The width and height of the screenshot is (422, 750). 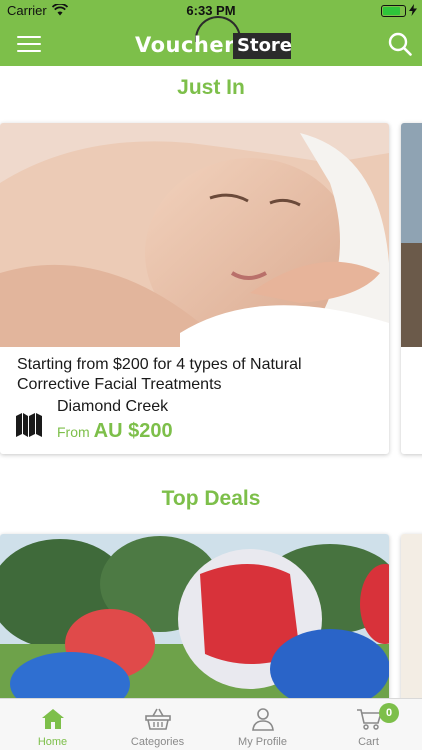 I want to click on basket-icon, so click(x=157, y=719).